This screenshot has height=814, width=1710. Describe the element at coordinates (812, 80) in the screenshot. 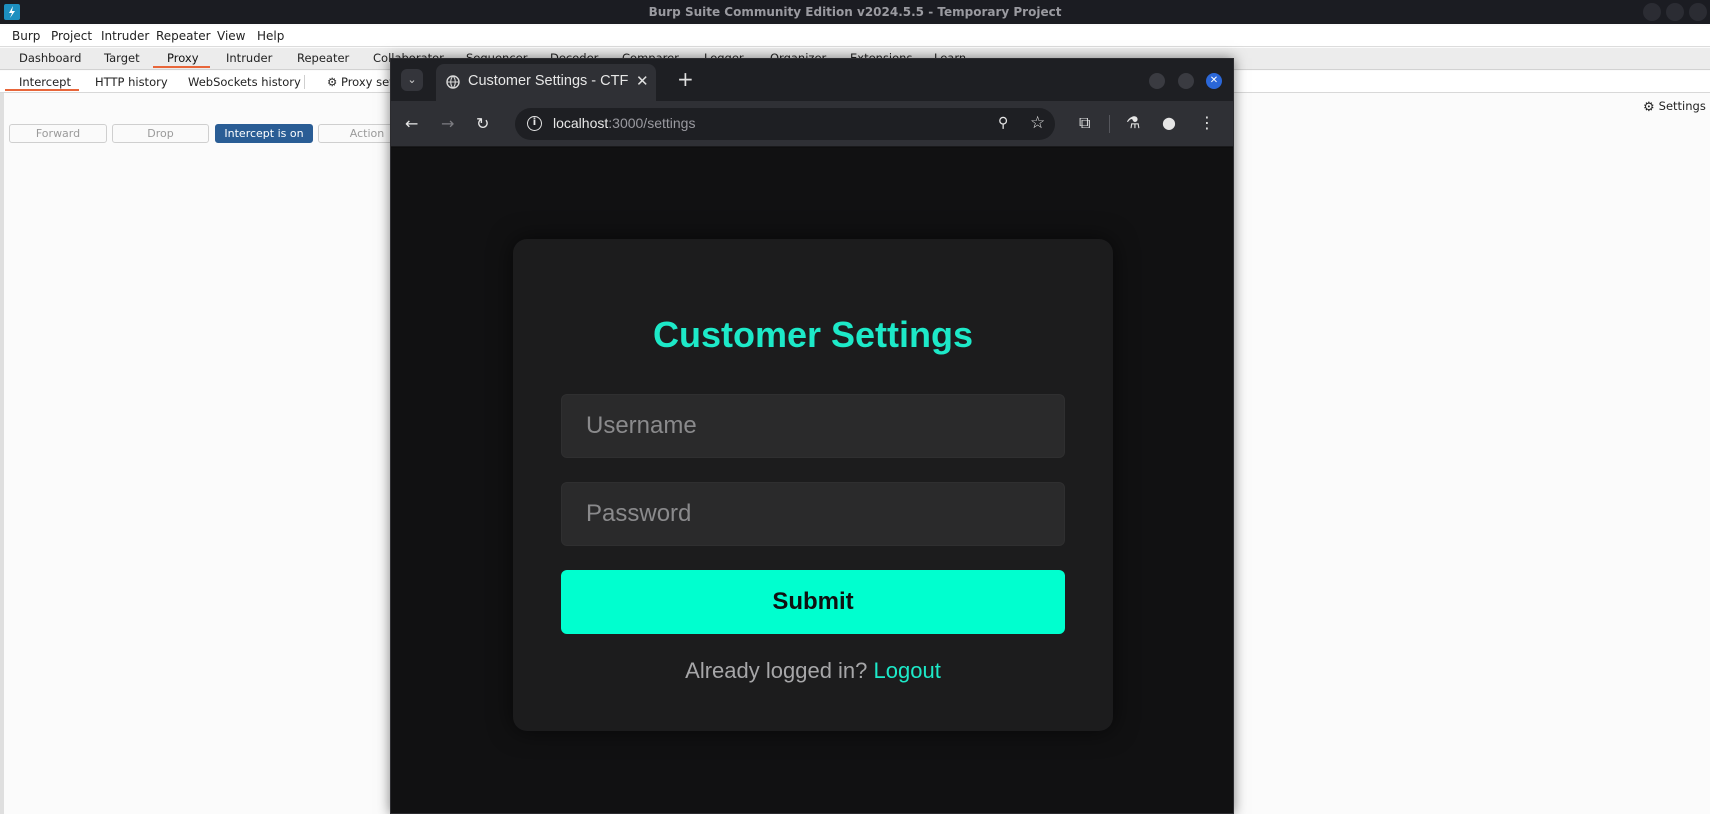

I see `browser-tab-strip: ⌄ Customer Settings - CTF ✕ + ✕` at that location.